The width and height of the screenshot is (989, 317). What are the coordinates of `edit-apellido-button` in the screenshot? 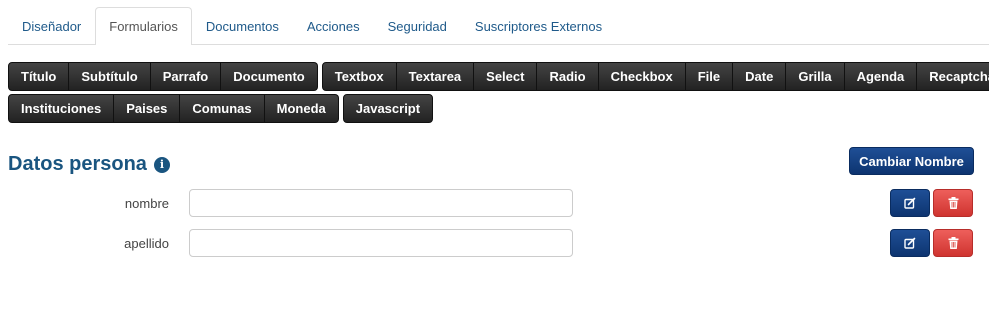 It's located at (910, 243).